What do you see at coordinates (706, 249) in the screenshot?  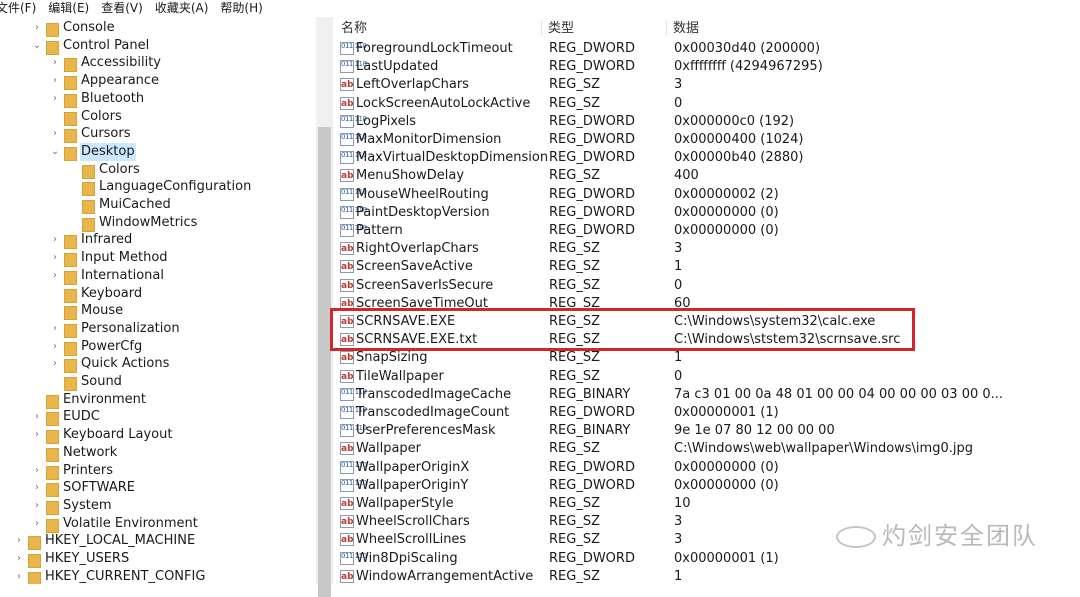 I see `table-row: ab RightOverlapChars REG_SZ 3` at bounding box center [706, 249].